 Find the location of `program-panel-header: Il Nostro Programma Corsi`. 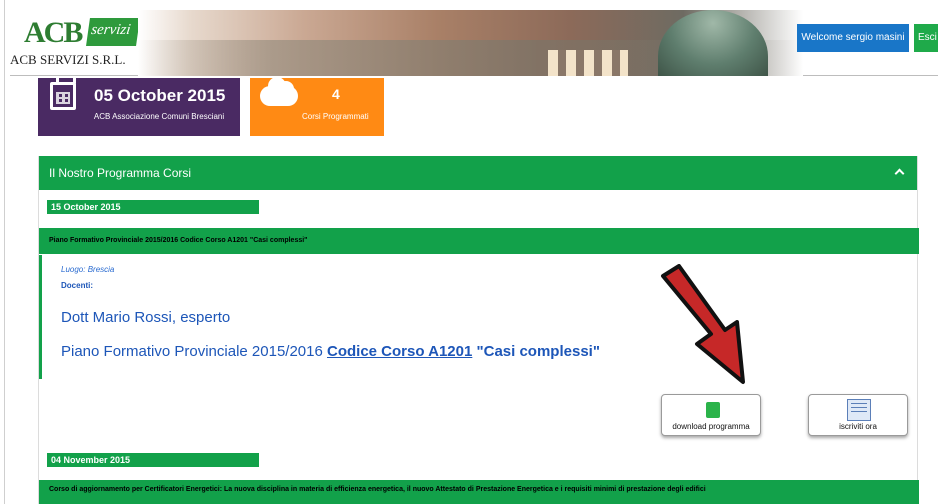

program-panel-header: Il Nostro Programma Corsi is located at coordinates (478, 173).